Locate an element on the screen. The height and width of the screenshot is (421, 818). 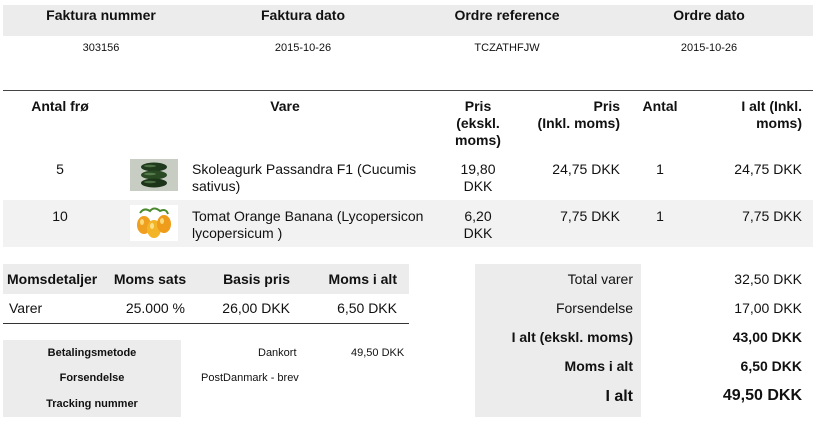
moms-header-details: Momsdetaljer is located at coordinates (52, 279).